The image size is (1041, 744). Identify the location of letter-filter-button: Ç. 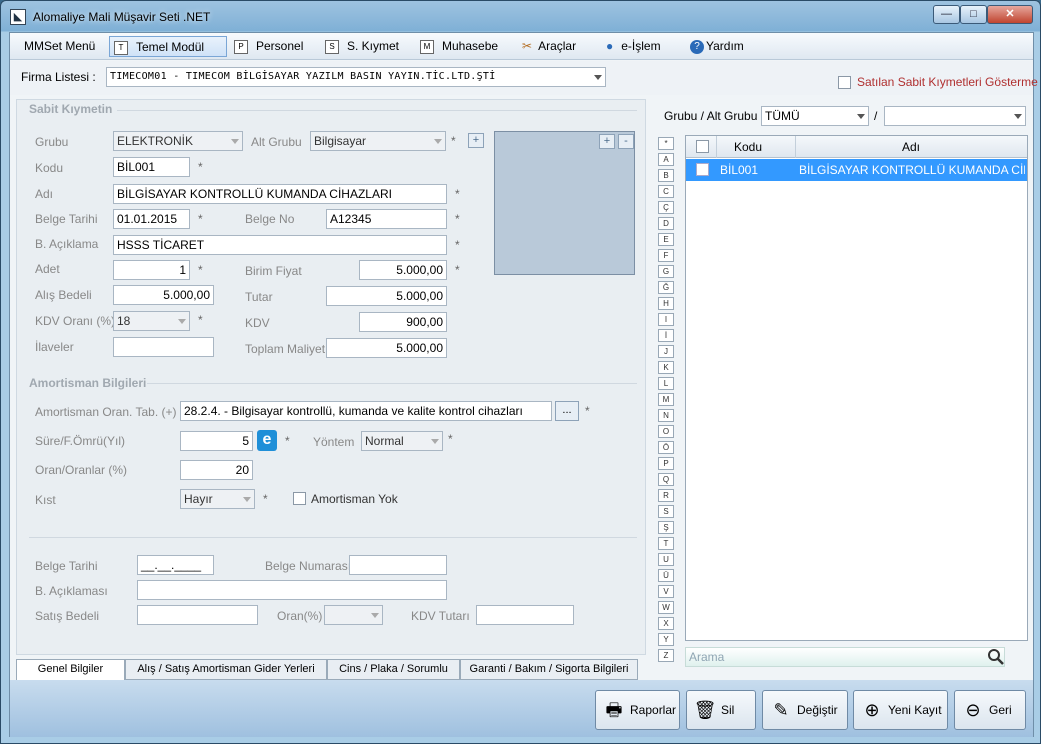
(666, 207).